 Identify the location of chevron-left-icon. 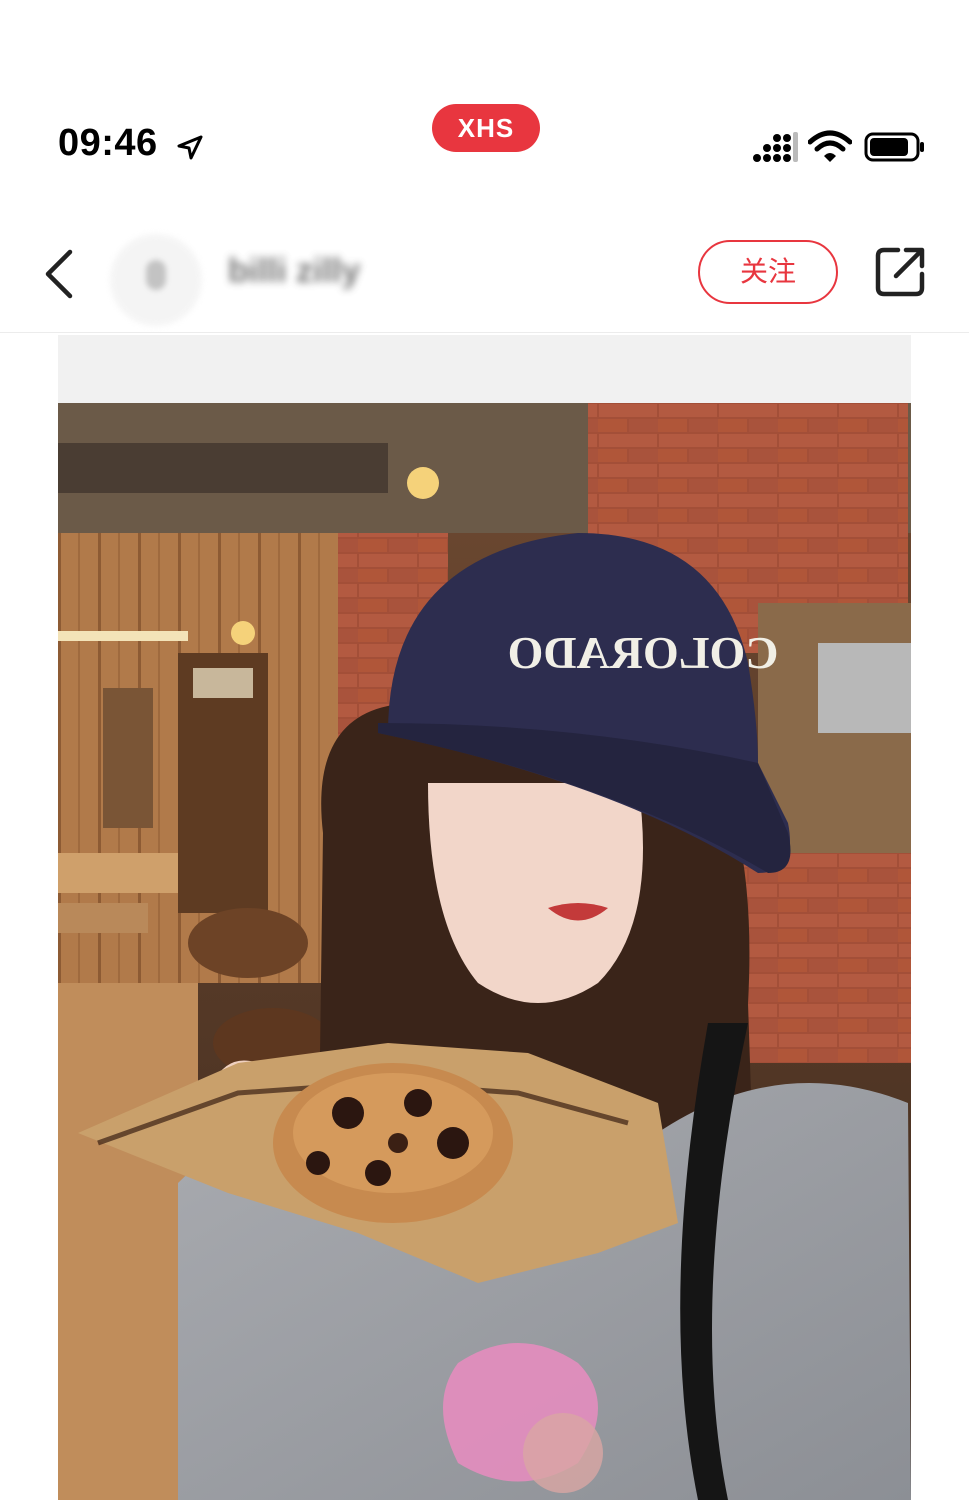
(60, 274).